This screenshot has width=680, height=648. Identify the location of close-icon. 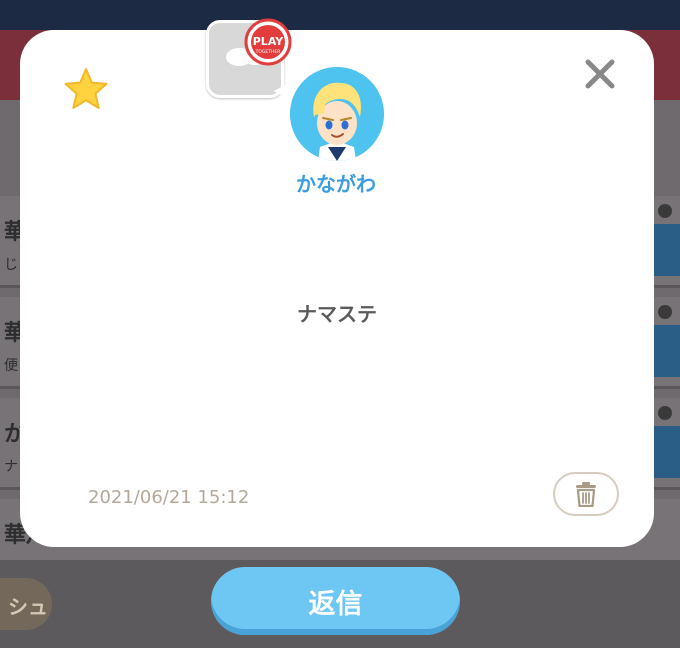
(600, 74).